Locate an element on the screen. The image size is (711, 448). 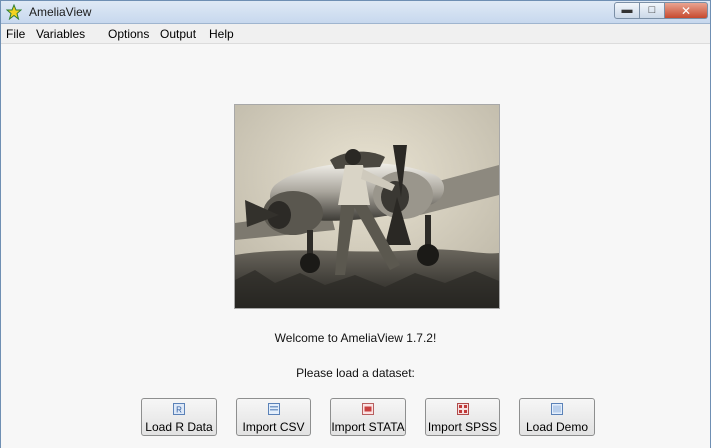
load-r-data-button: R Load R Data is located at coordinates (179, 417).